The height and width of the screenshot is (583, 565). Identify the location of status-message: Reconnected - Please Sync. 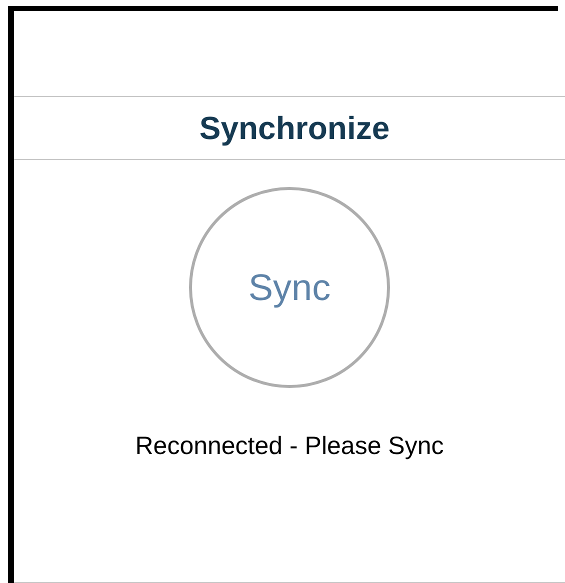
(289, 446).